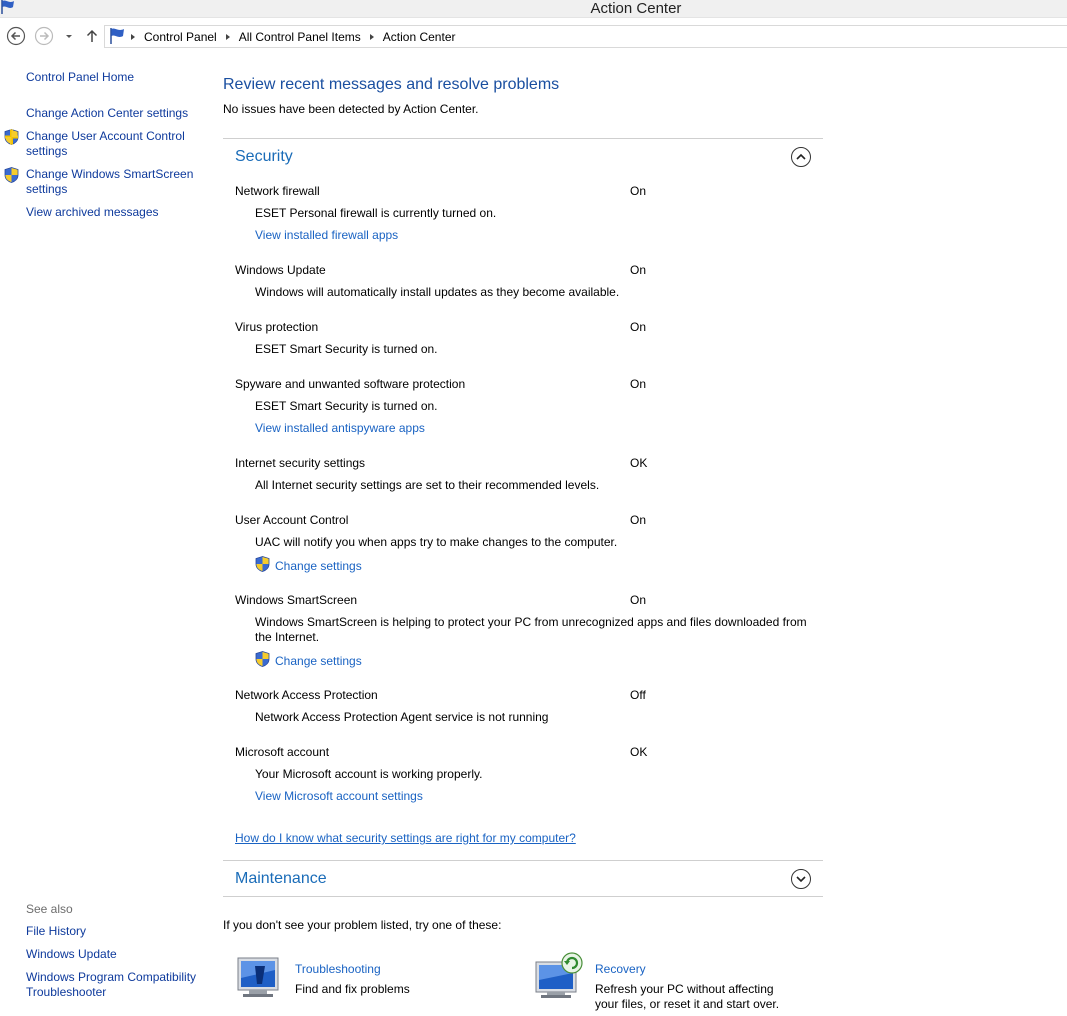 Image resolution: width=1067 pixels, height=1016 pixels. Describe the element at coordinates (638, 695) in the screenshot. I see `security-item-status: Off` at that location.